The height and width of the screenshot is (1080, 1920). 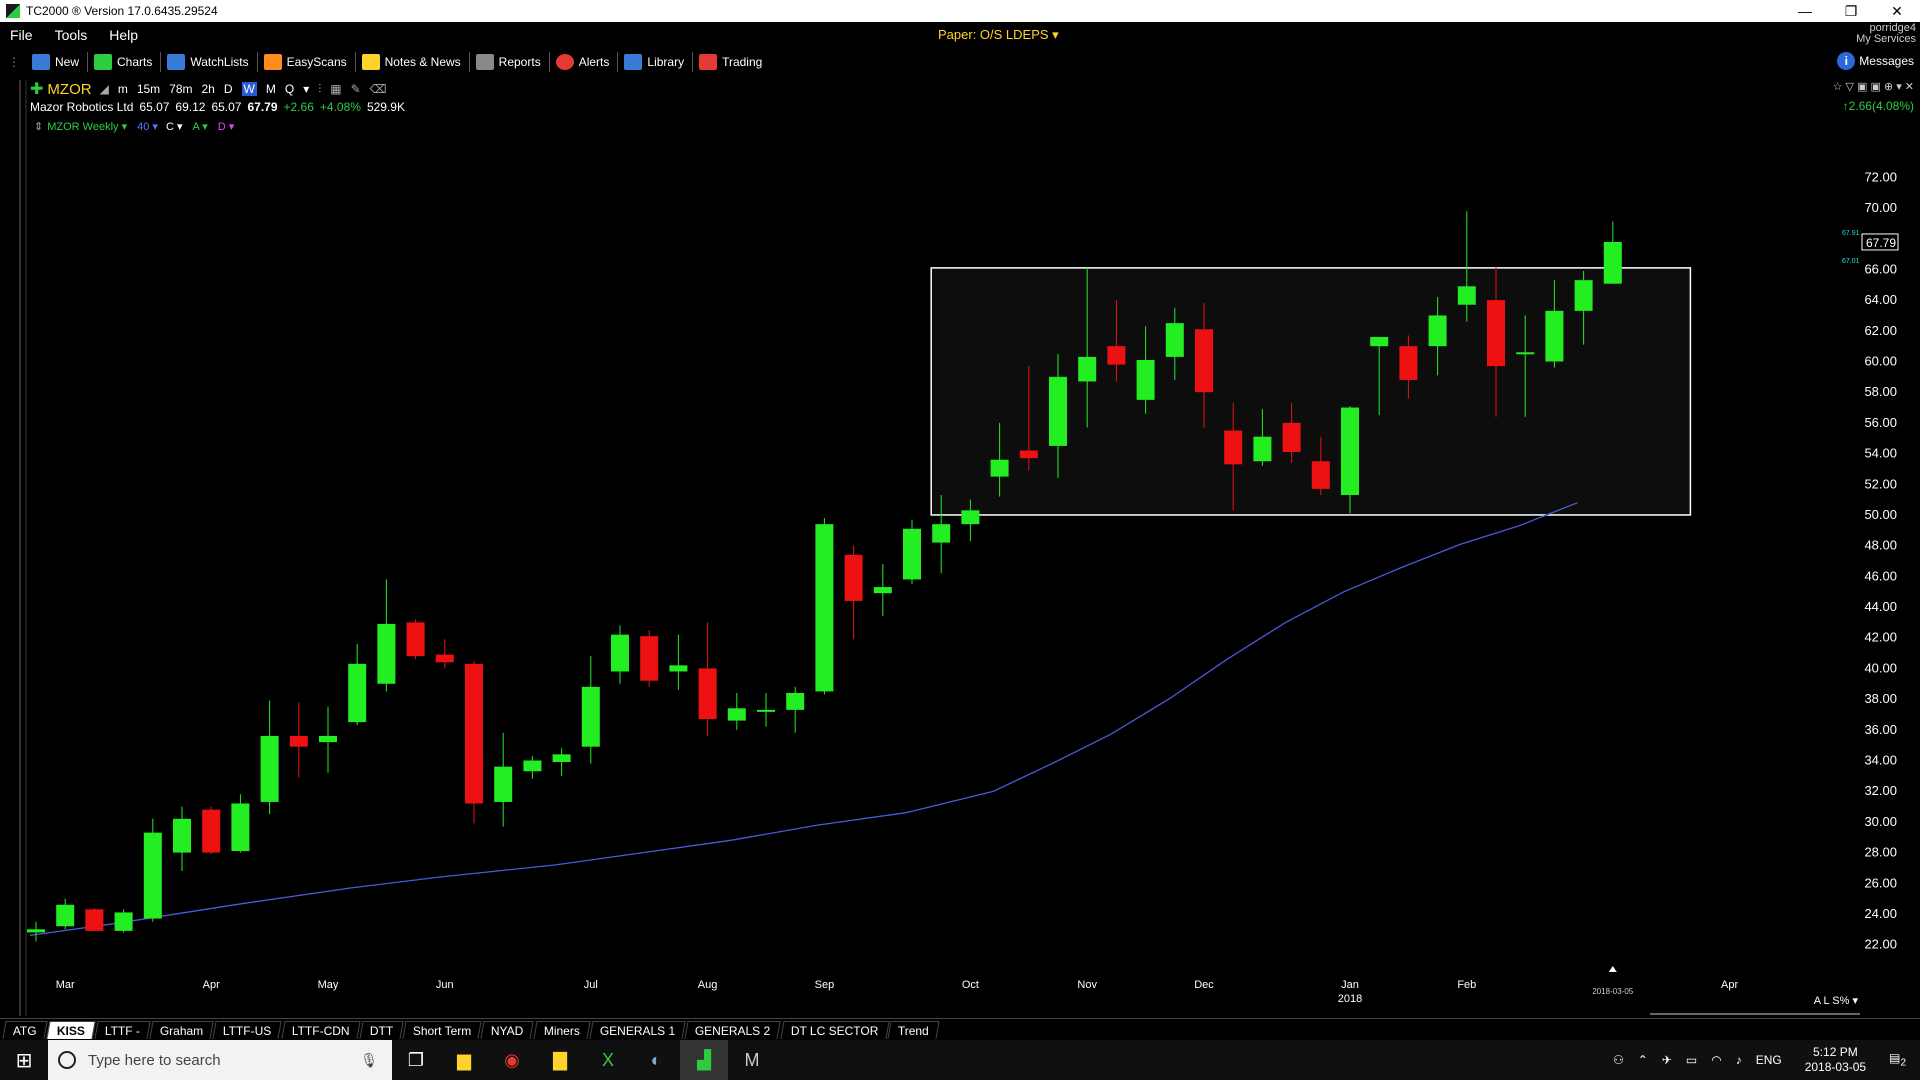 I want to click on timeframe-15m: 15m, so click(x=148, y=89).